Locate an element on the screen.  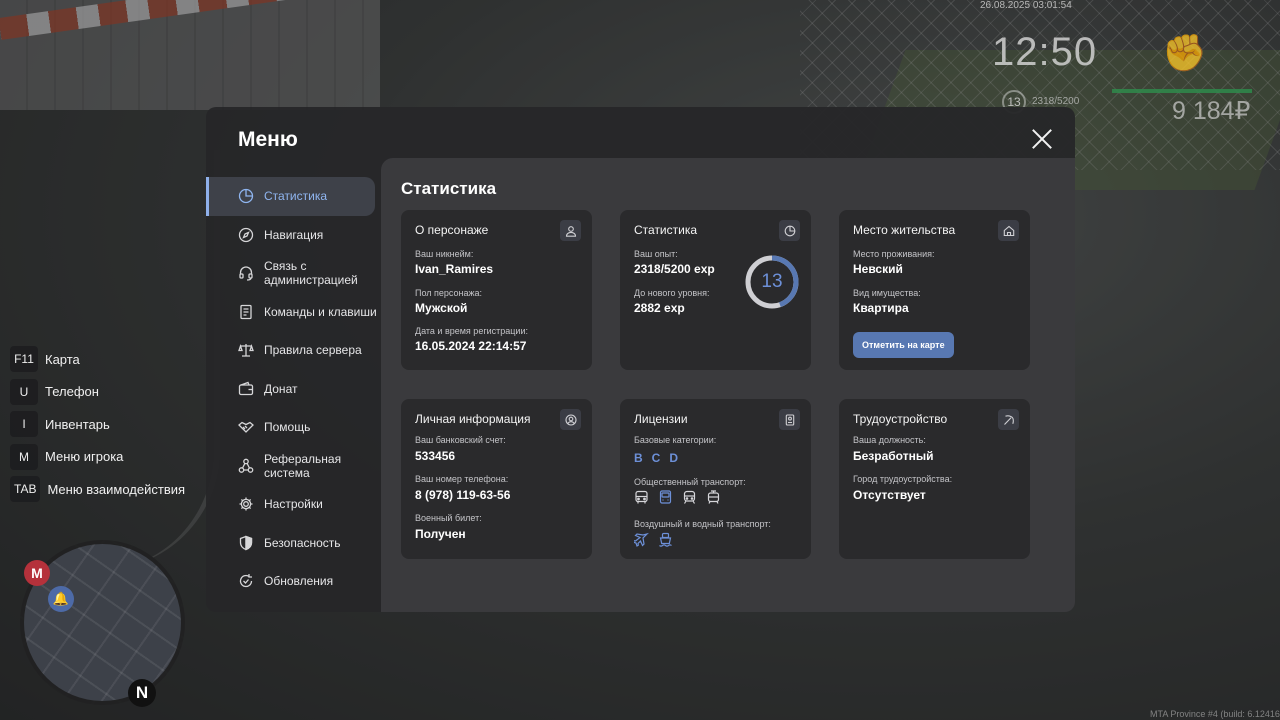
nav-label: Помощь is located at coordinates (287, 427).